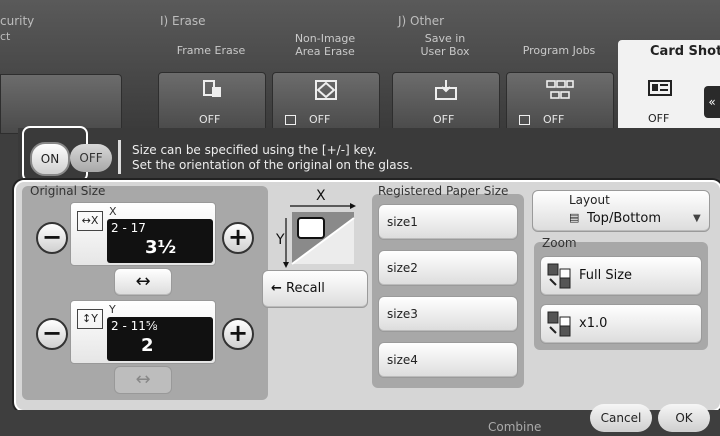 The height and width of the screenshot is (436, 720). I want to click on orientation-diagram: X Y, so click(318, 228).